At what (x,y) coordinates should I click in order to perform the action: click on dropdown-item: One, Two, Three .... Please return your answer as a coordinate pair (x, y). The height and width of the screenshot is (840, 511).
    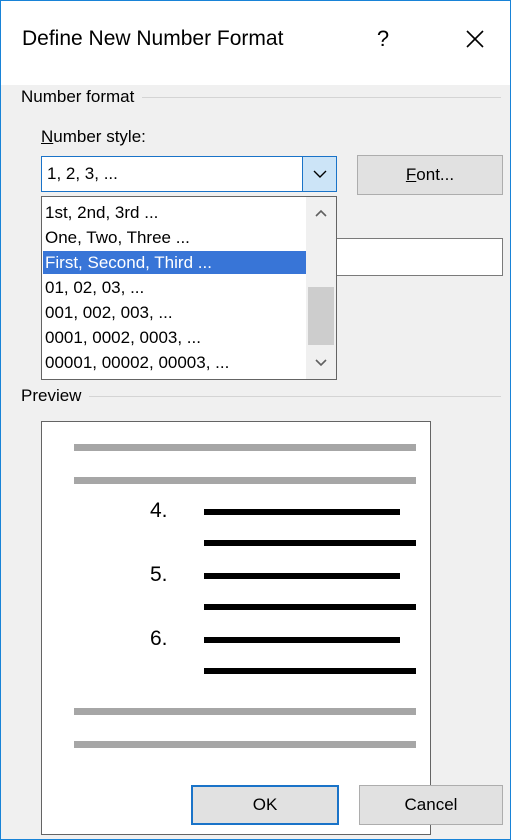
    Looking at the image, I should click on (175, 237).